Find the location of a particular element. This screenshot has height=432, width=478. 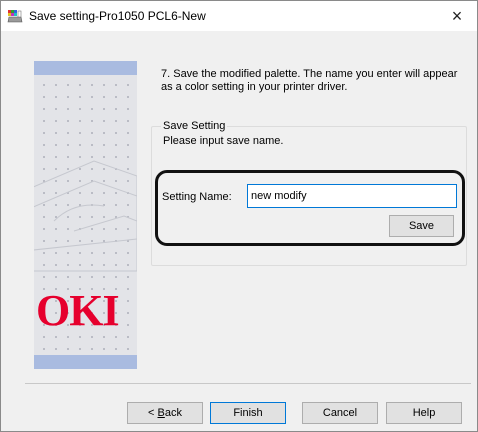

close-button: × is located at coordinates (457, 16).